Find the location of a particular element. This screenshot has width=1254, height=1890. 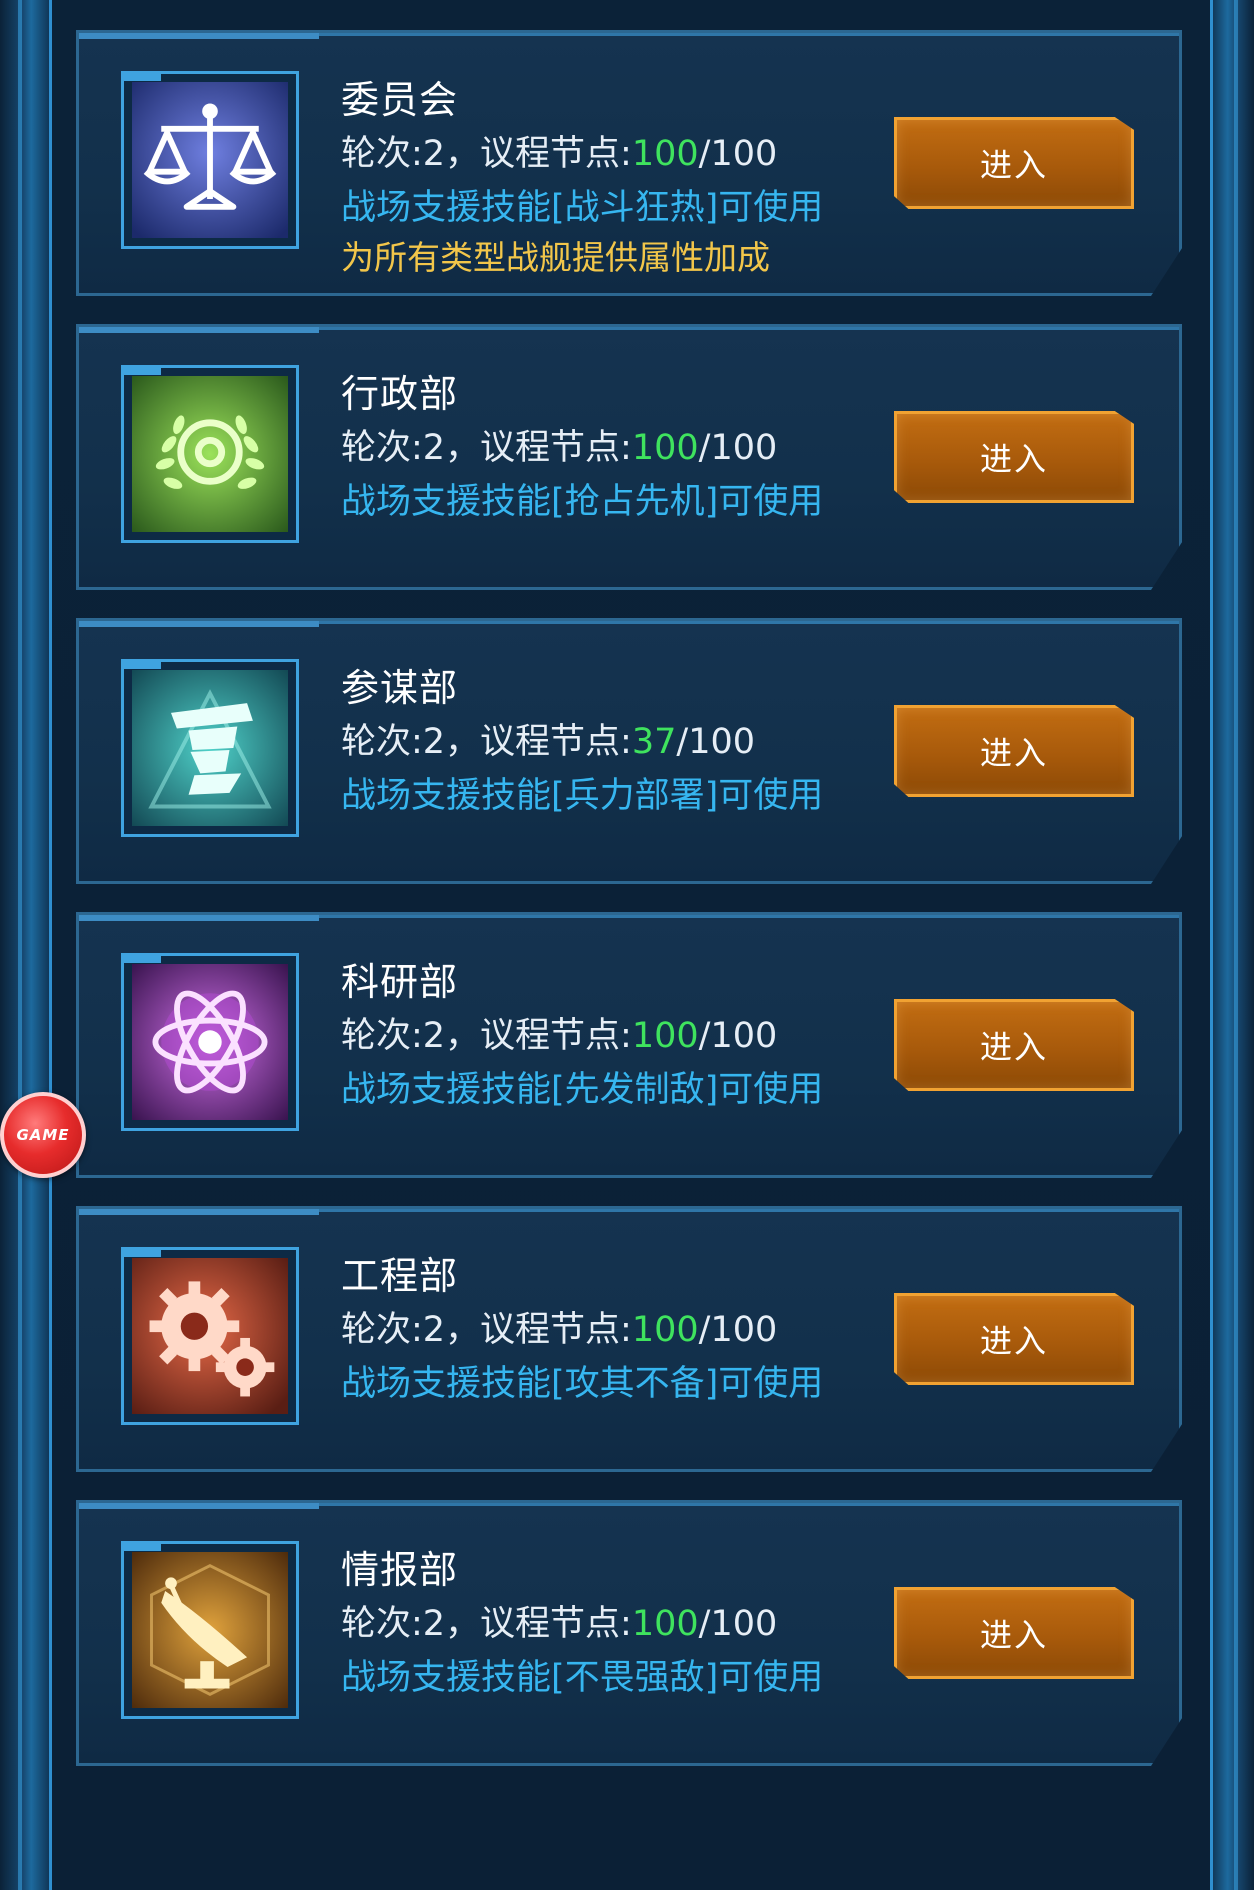

support-skill-status: 战场支援技能[兵力部署]可使用 is located at coordinates (582, 796).